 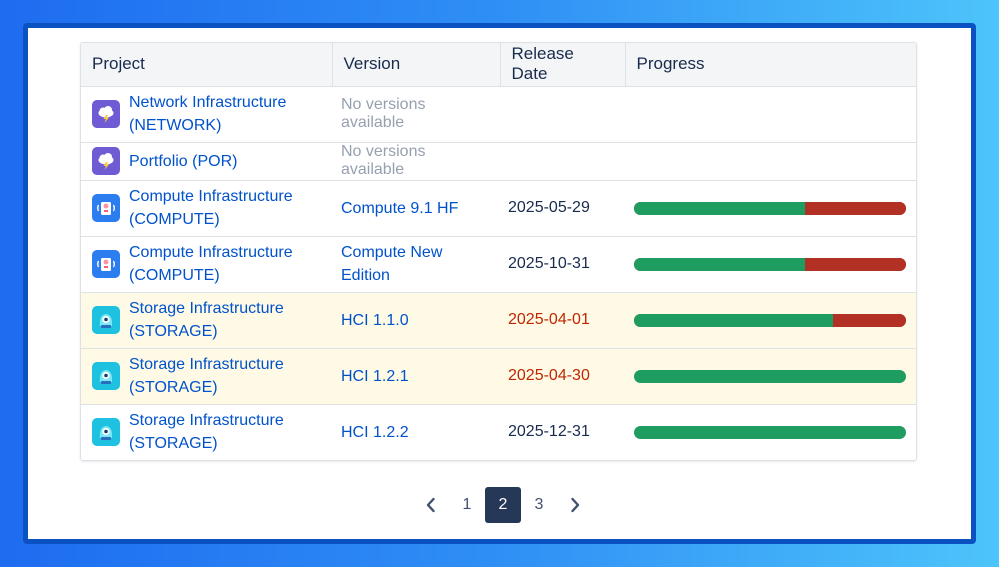 I want to click on next-page-button, so click(x=575, y=505).